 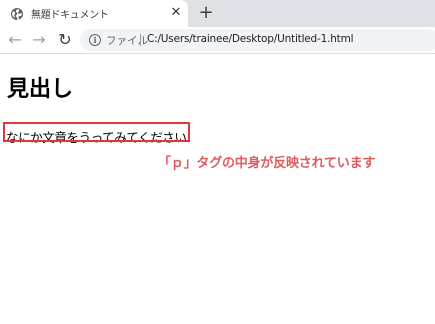 I want to click on tab-strip: 無題ドキュメント ✕ +, so click(x=217, y=13).